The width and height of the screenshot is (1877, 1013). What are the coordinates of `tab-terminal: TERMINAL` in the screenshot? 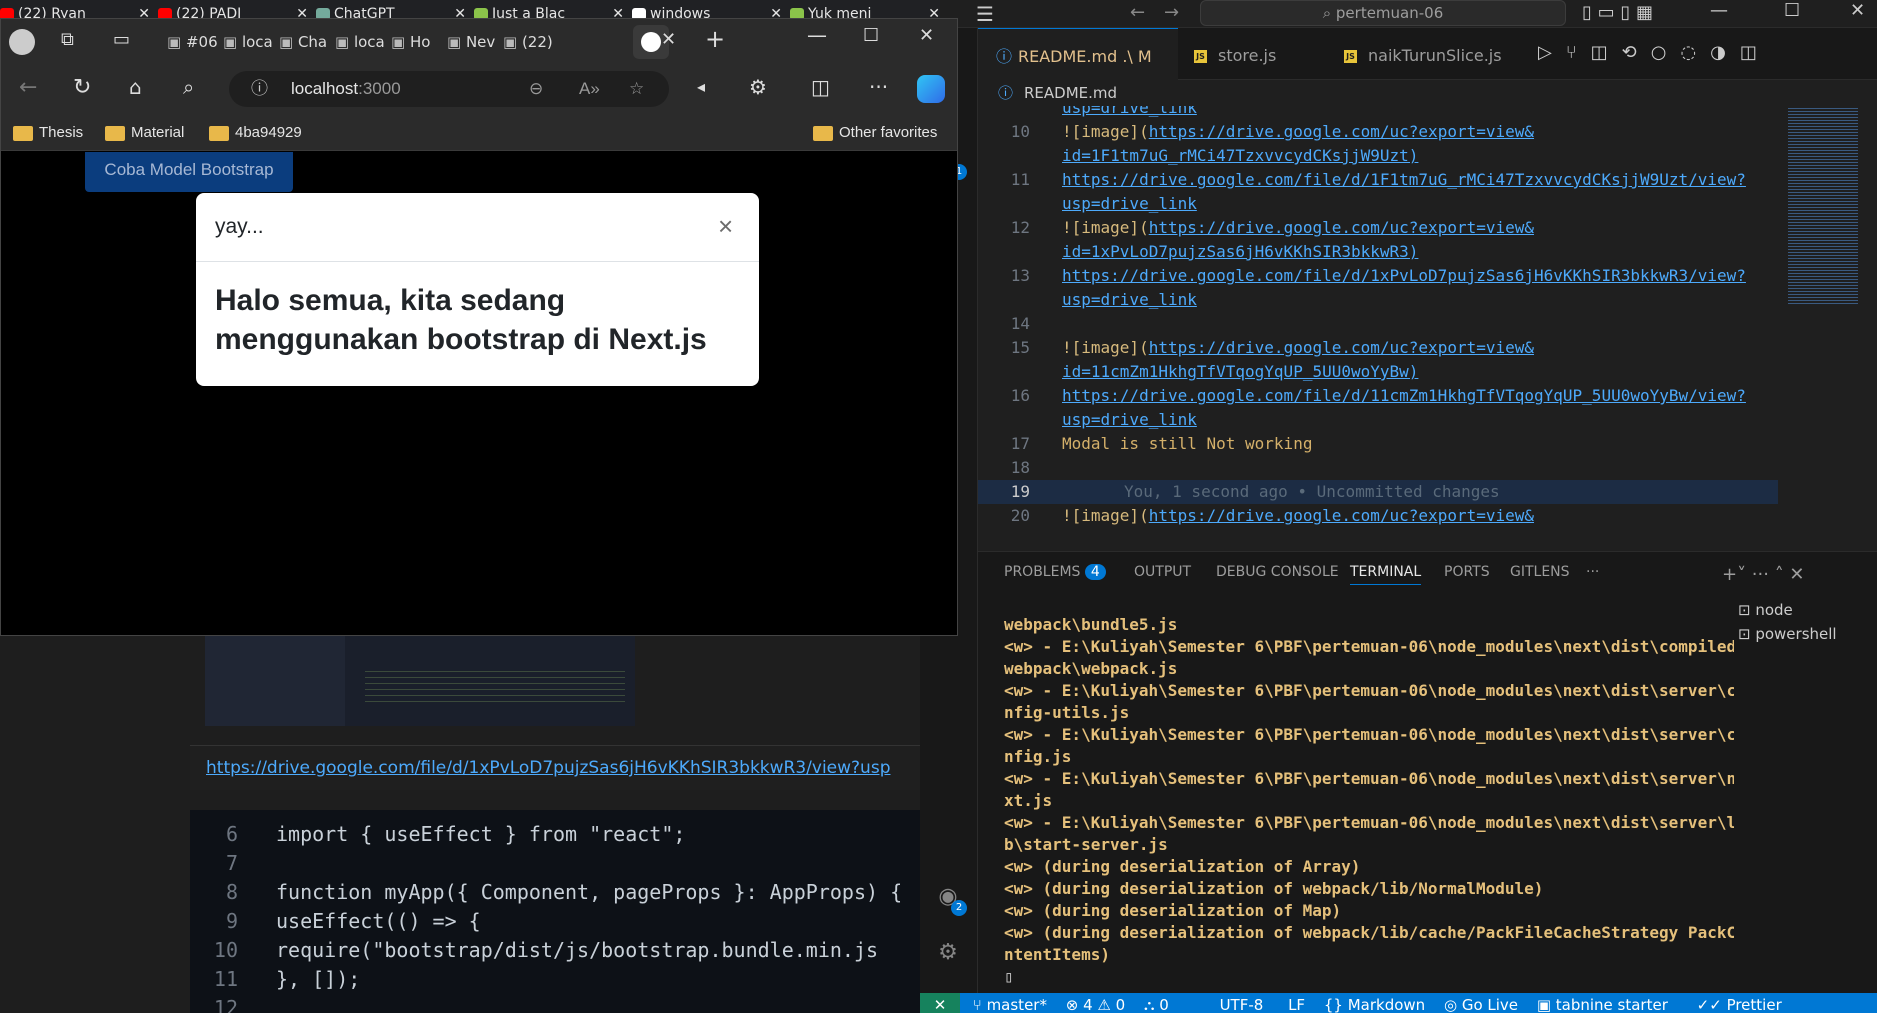 It's located at (1386, 574).